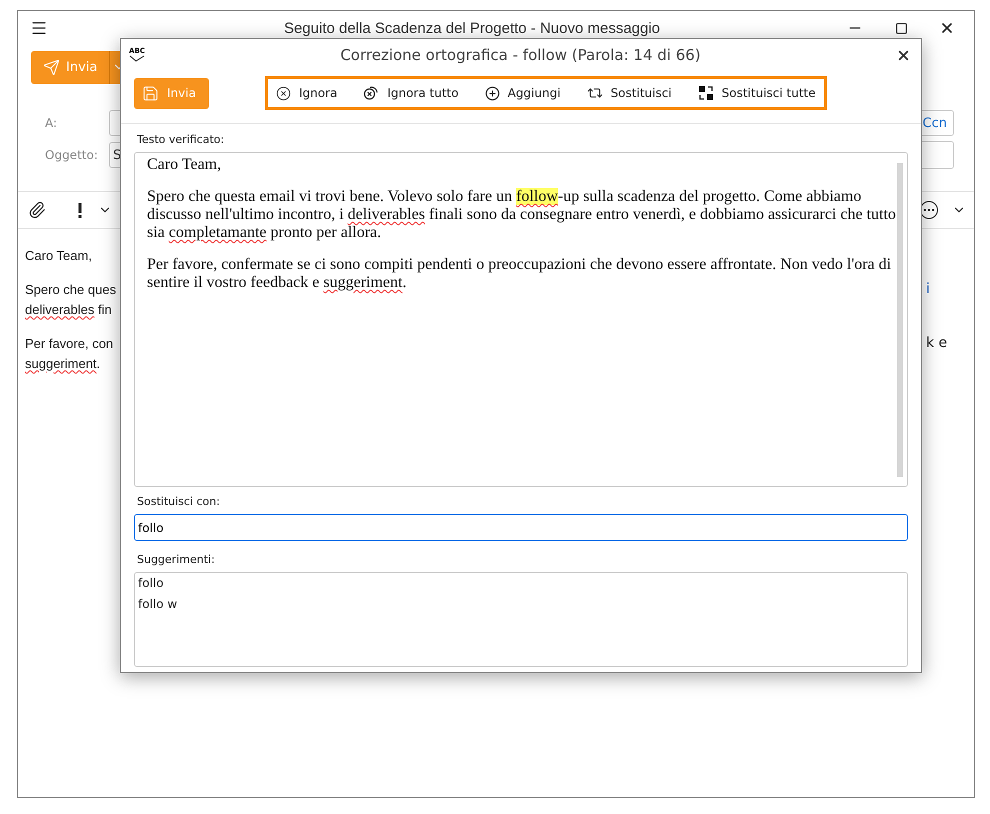 The width and height of the screenshot is (990, 814). Describe the element at coordinates (39, 28) in the screenshot. I see `menu-icon` at that location.